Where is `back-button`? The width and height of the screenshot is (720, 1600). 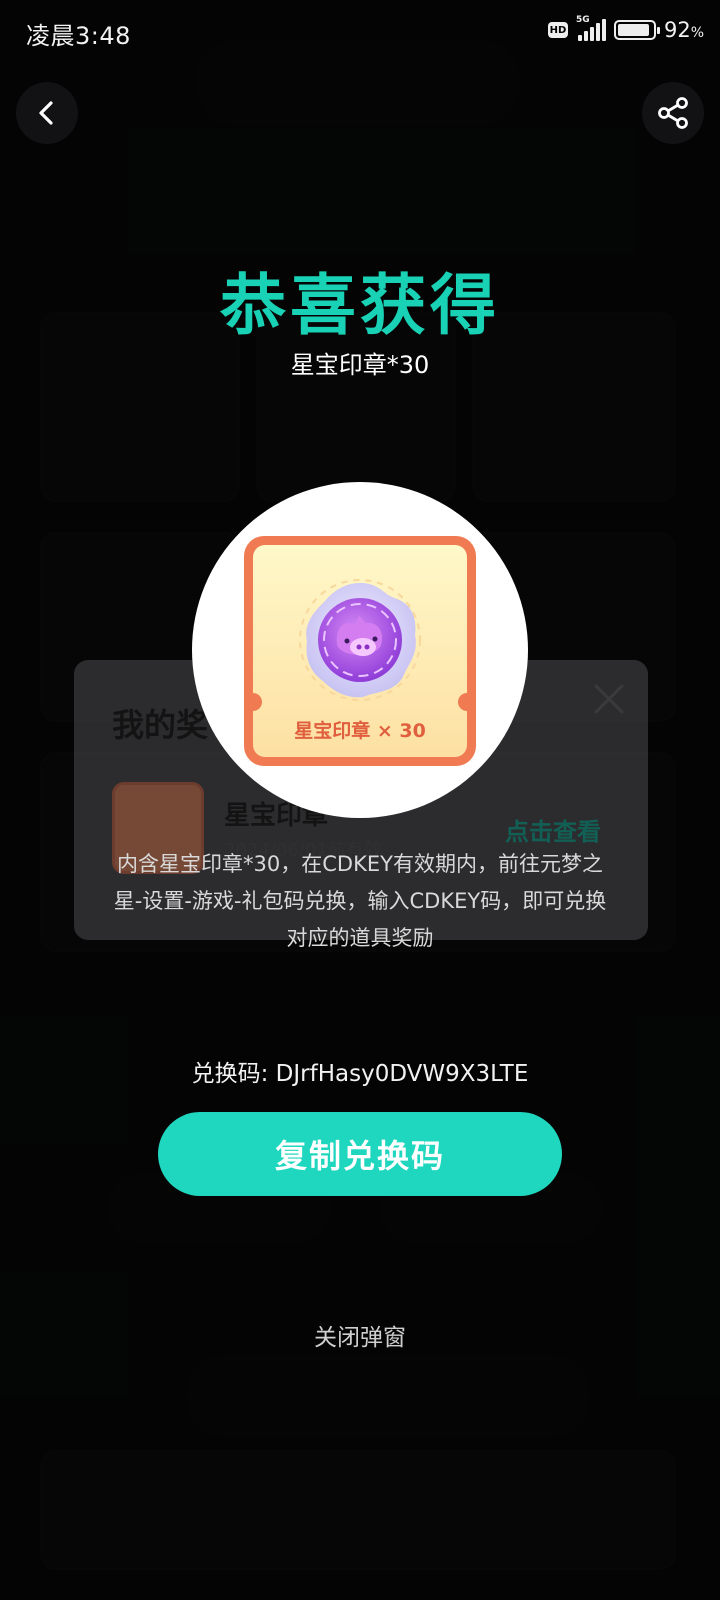 back-button is located at coordinates (47, 113).